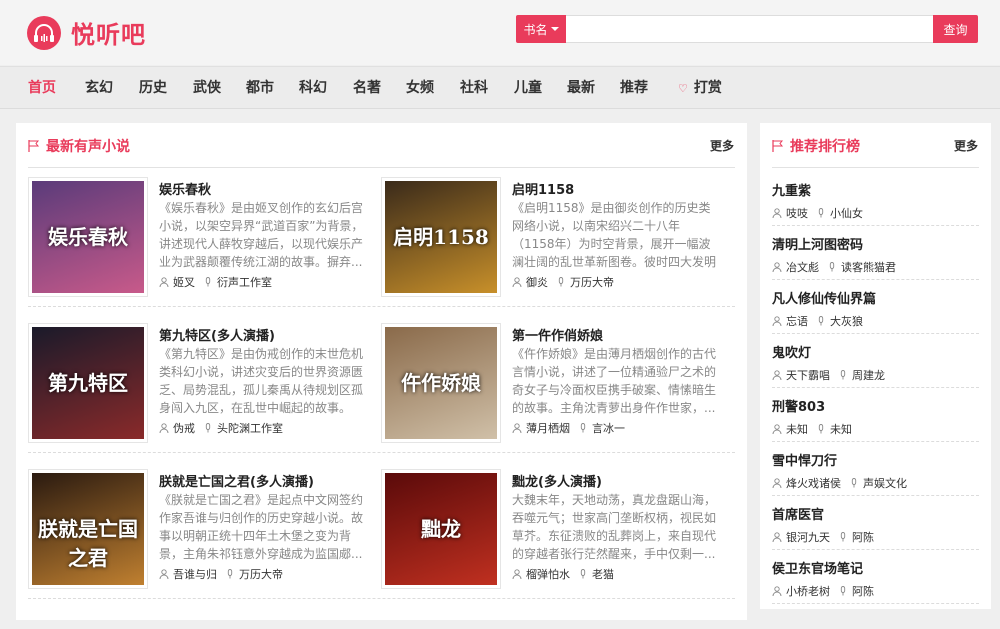 This screenshot has width=1000, height=629. I want to click on nav-item-home: 首页, so click(42, 88).